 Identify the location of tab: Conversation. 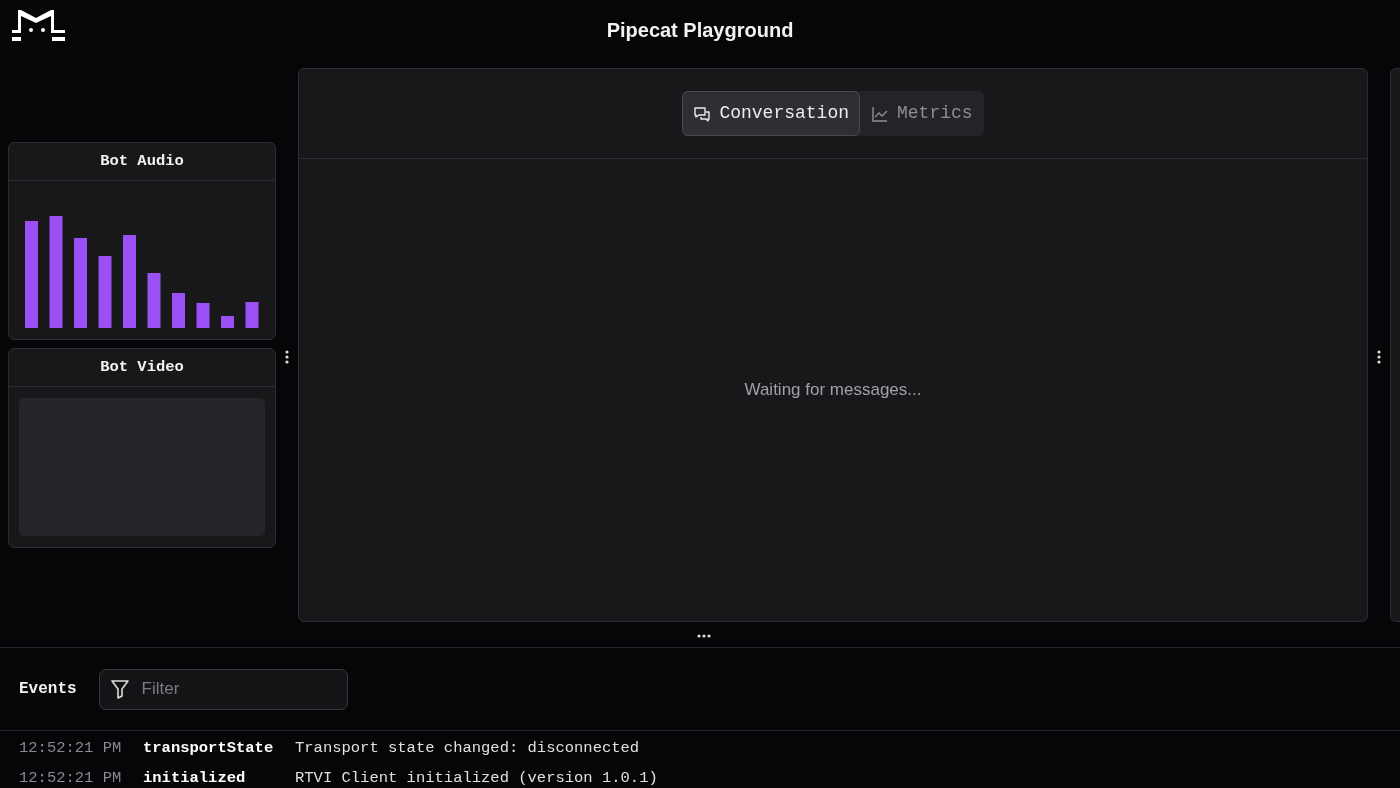
(771, 113).